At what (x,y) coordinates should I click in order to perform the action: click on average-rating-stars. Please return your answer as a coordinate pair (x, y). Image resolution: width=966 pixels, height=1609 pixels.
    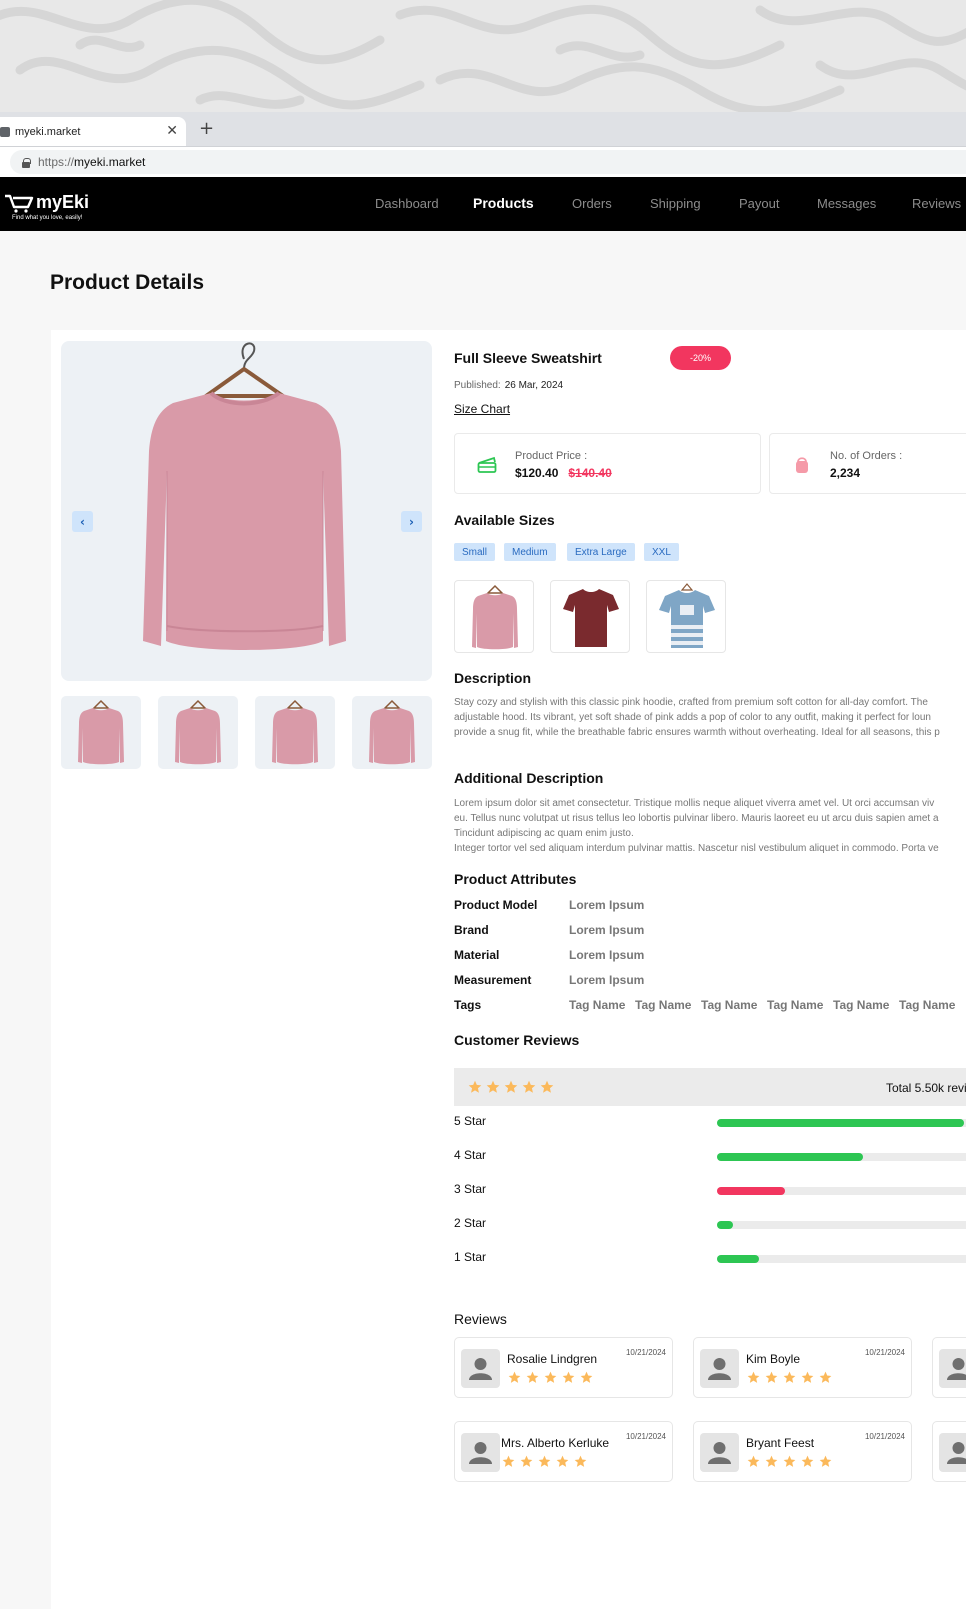
    Looking at the image, I should click on (513, 1087).